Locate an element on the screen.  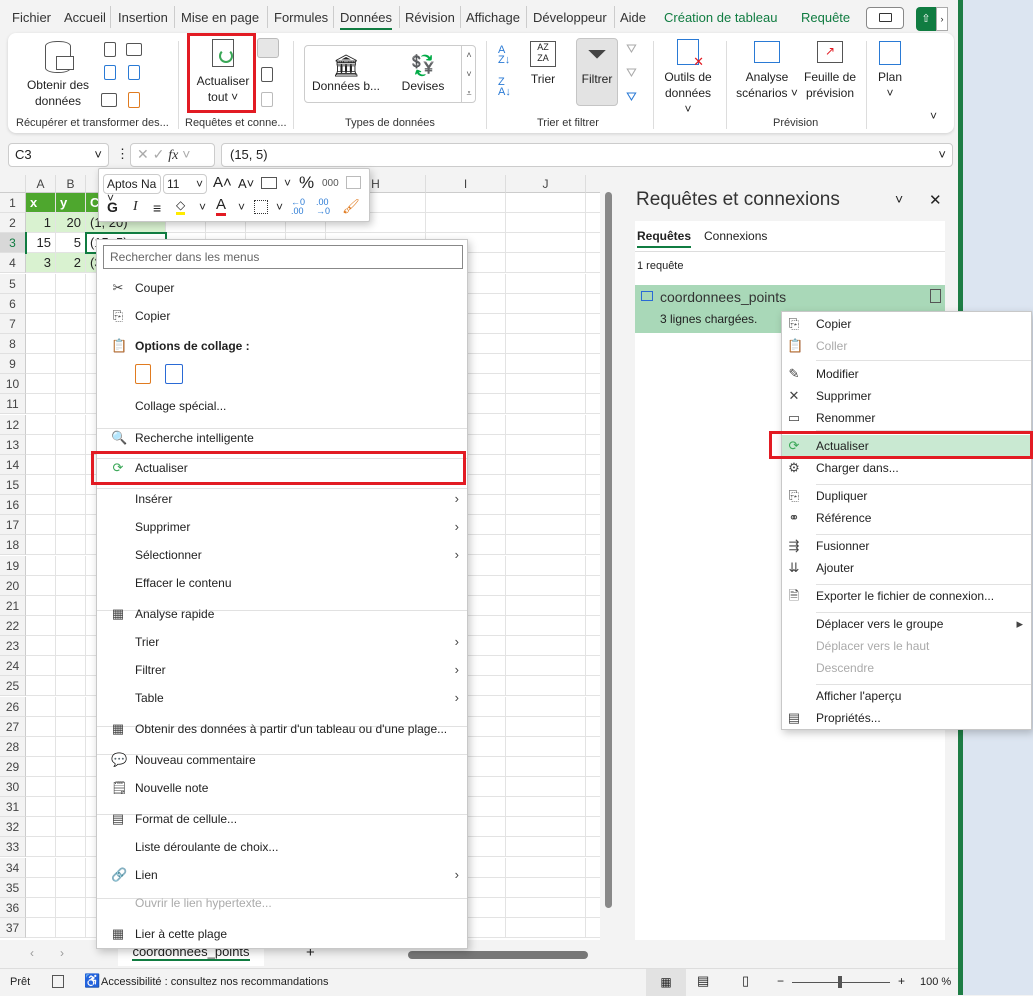
menu-item-supprimer: Supprimer › is located at coordinates (282, 527).